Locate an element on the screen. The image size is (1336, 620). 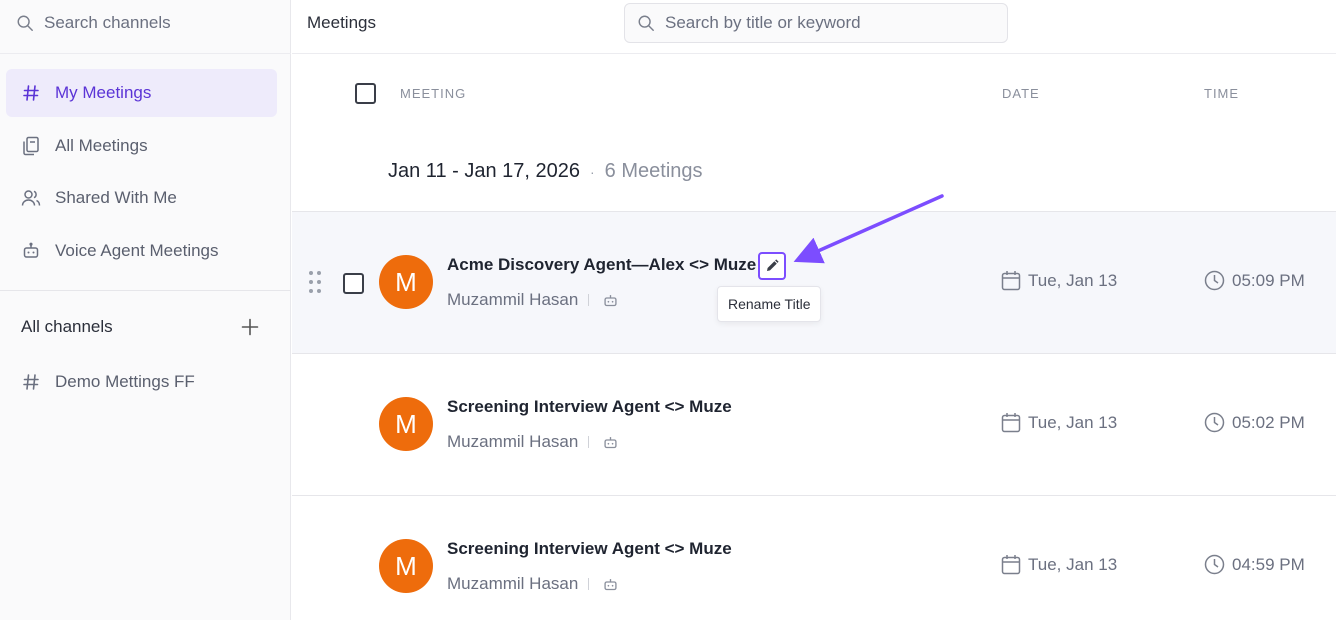
rename-title-tooltip: Rename Title is located at coordinates (769, 304).